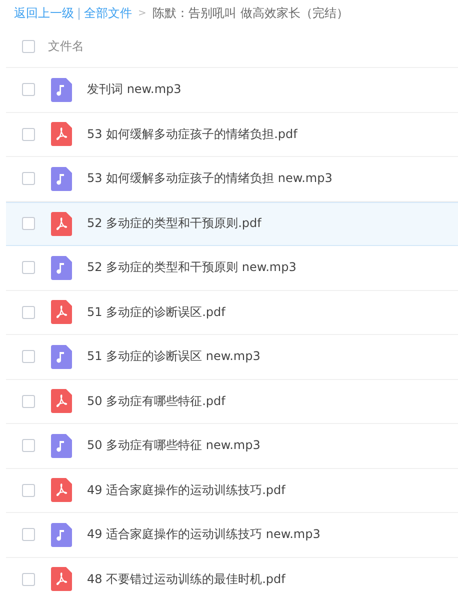  What do you see at coordinates (232, 312) in the screenshot?
I see `file-row: 51 多动症的诊断误区.pdf` at bounding box center [232, 312].